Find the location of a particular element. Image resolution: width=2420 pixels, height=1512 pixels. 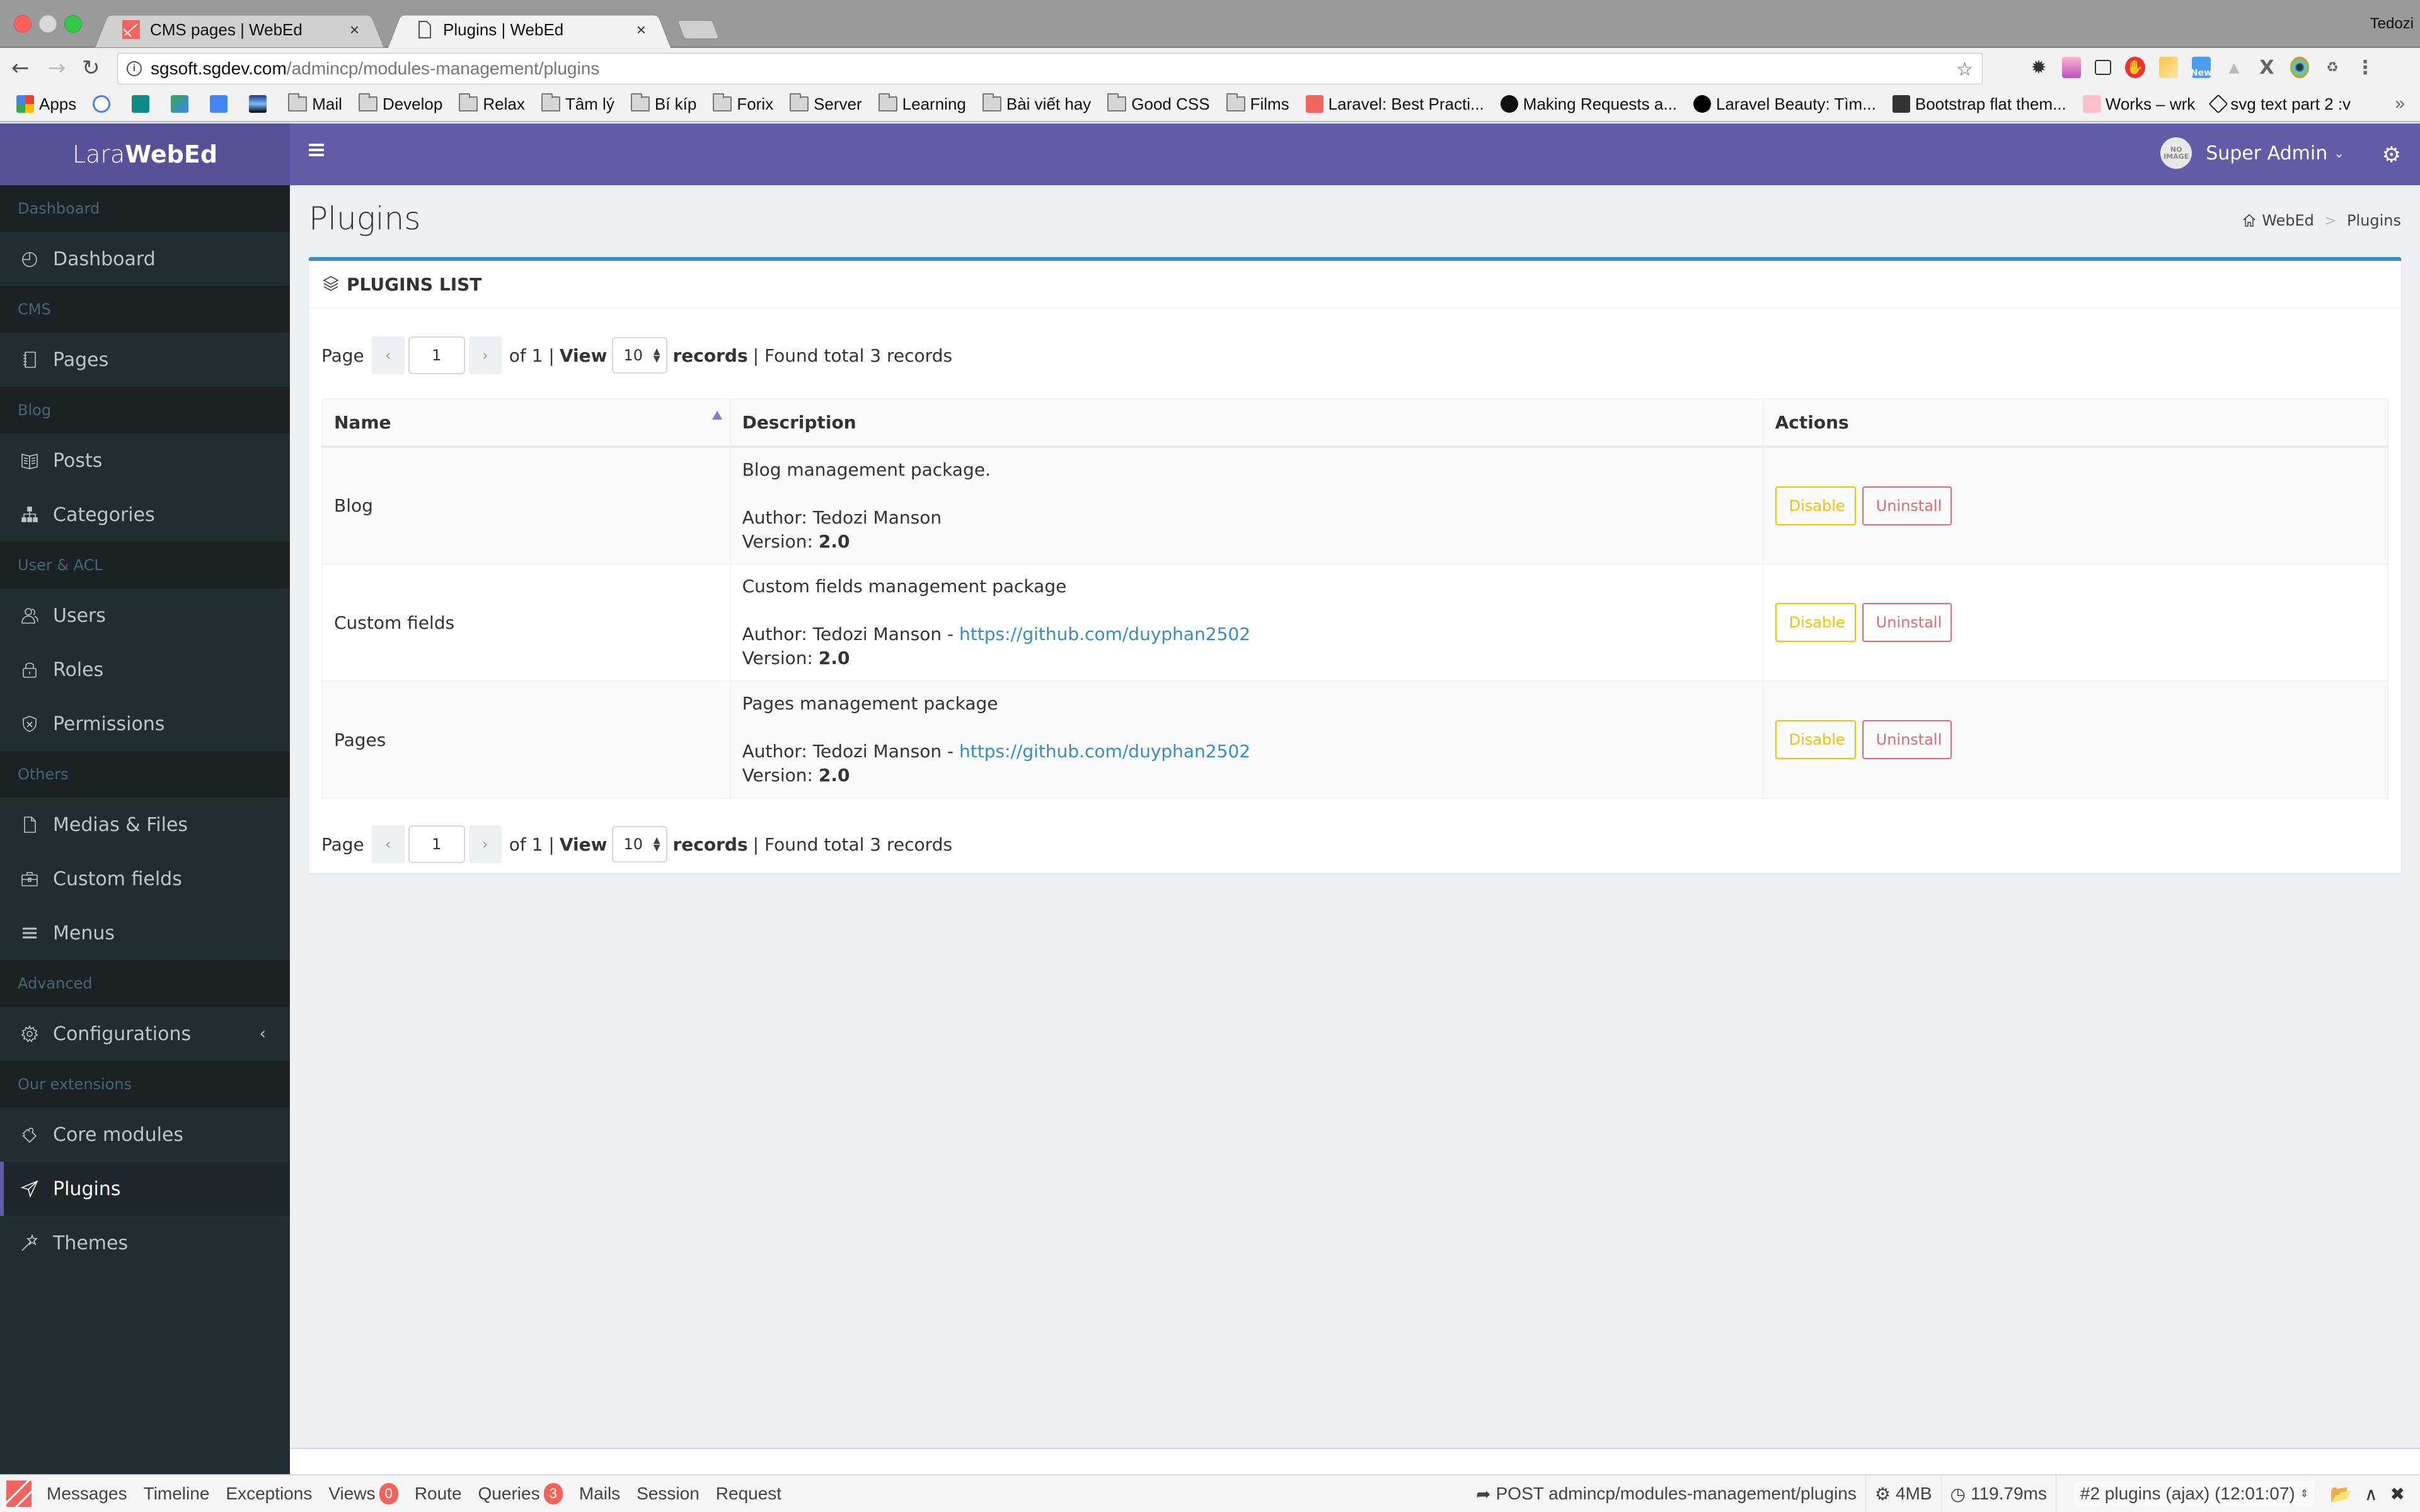

bookmark-server: Server is located at coordinates (826, 103).